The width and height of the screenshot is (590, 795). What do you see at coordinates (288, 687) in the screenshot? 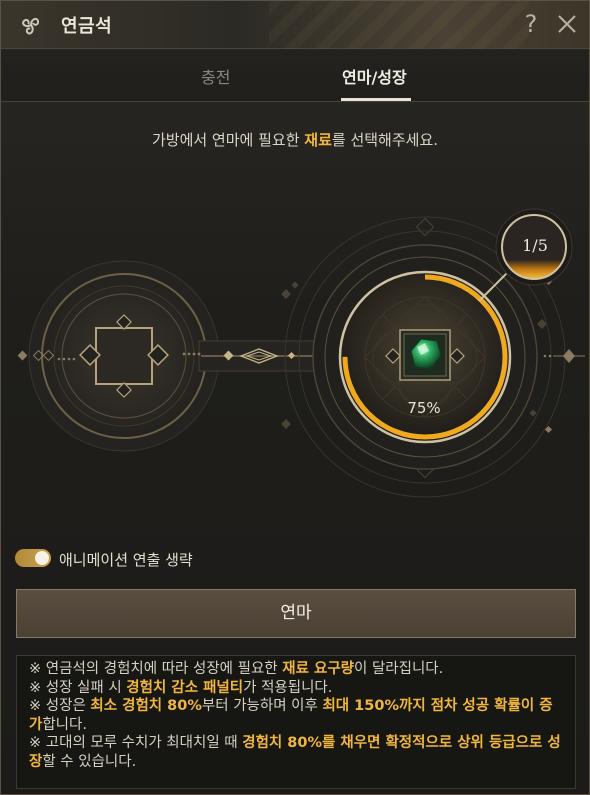
I see `note-text: 가 적용됩니다.` at bounding box center [288, 687].